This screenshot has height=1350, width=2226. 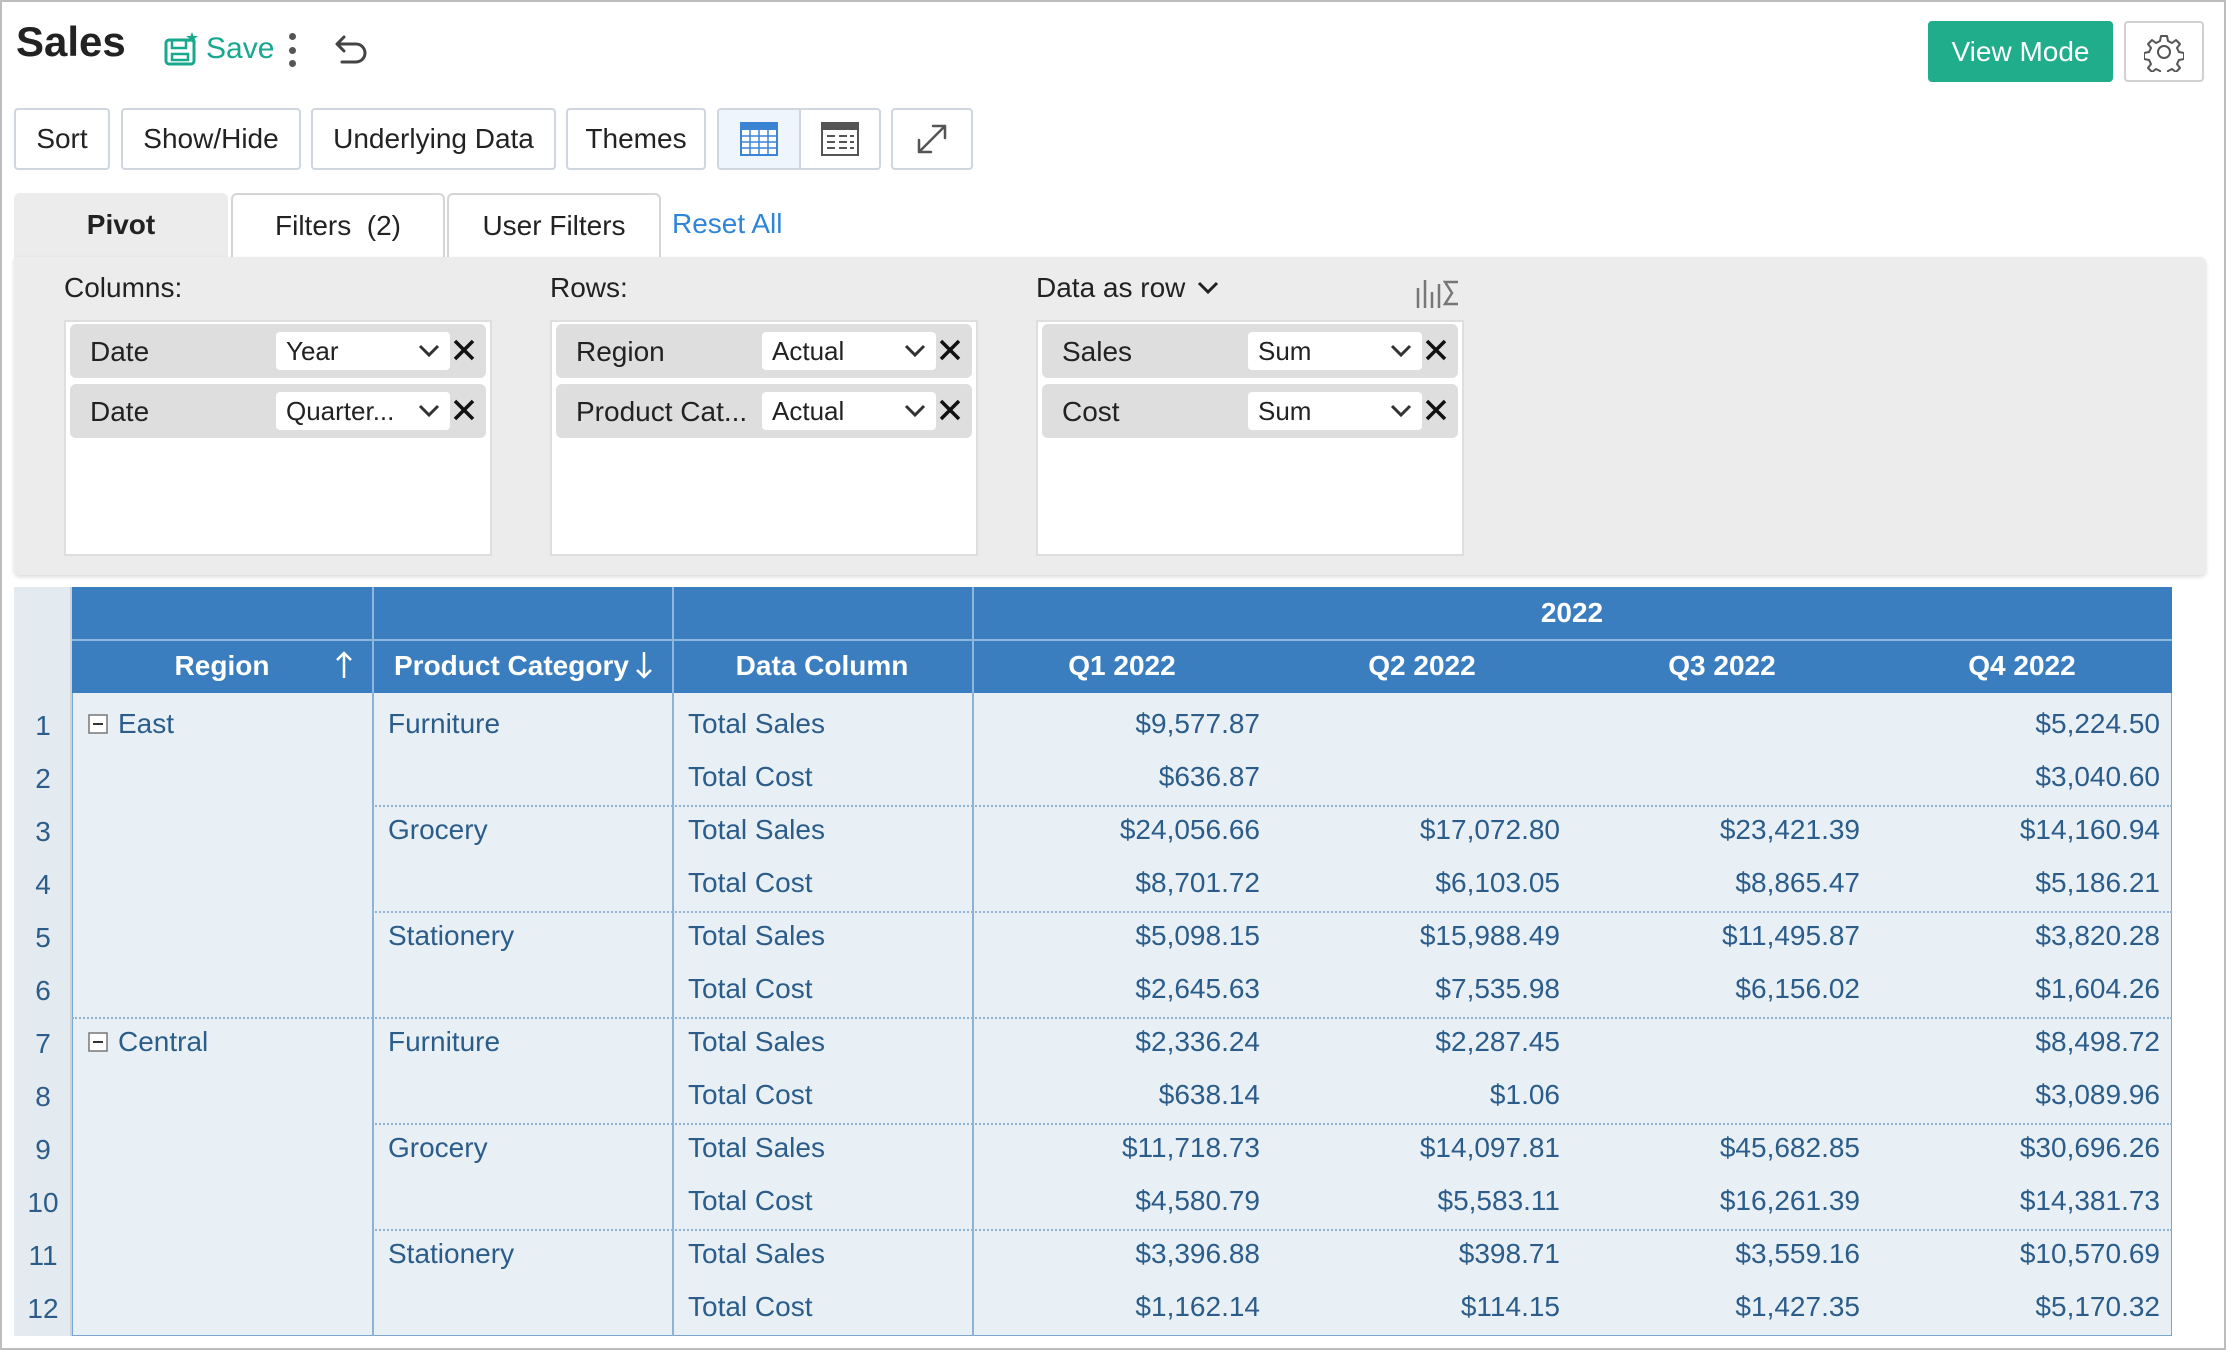 I want to click on category-cell: Furniture, so click(x=444, y=723).